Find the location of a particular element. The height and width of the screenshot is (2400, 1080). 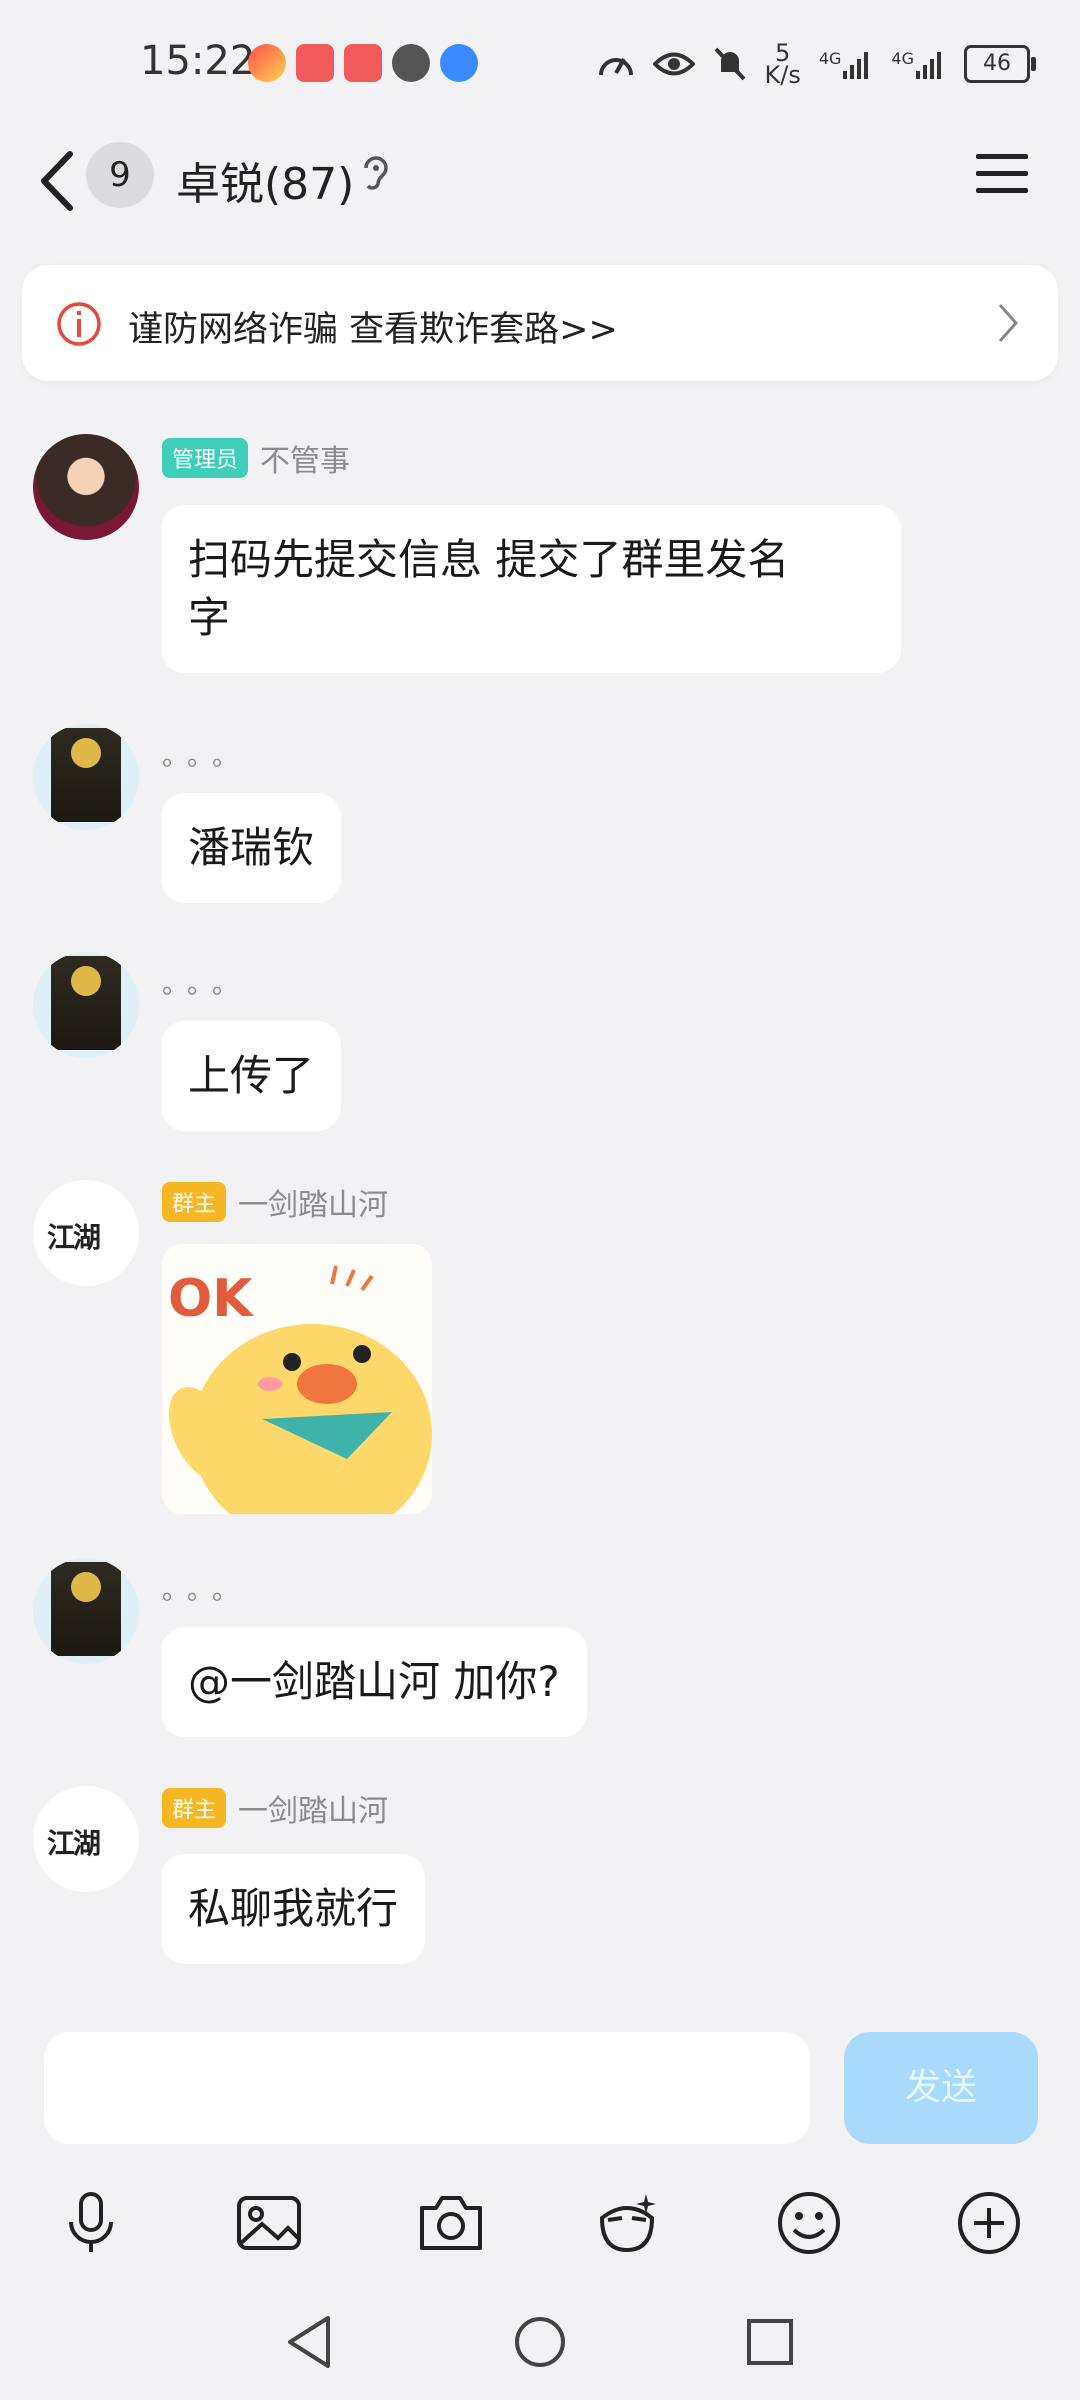

message-bubble: 私聊我就行 is located at coordinates (293, 1909).